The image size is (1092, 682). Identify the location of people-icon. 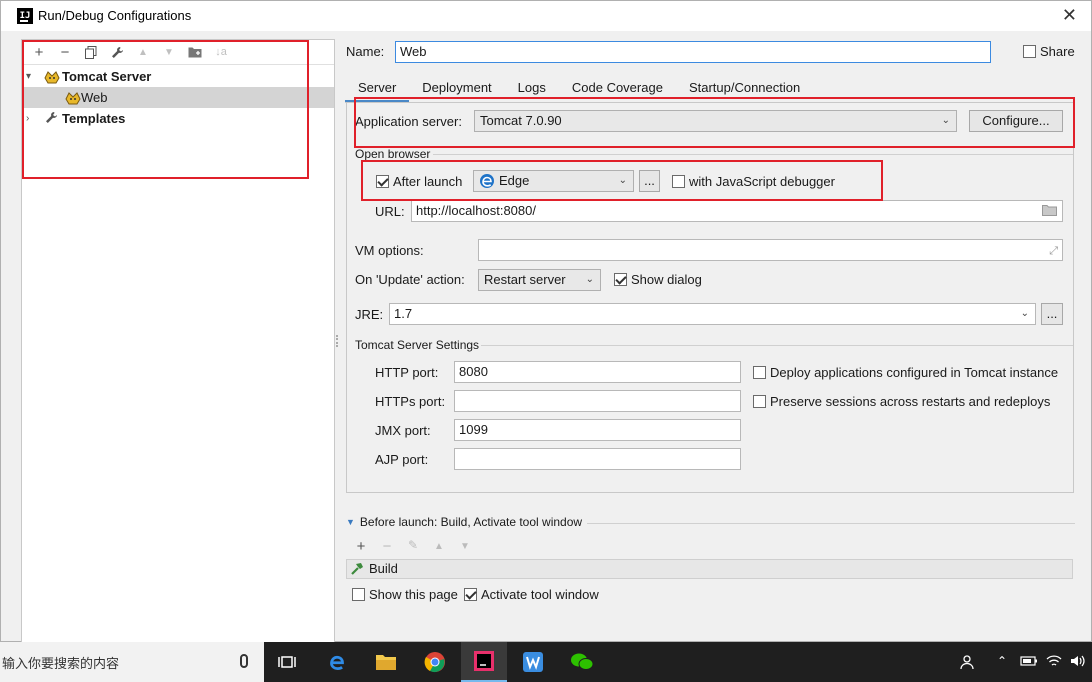
(969, 663).